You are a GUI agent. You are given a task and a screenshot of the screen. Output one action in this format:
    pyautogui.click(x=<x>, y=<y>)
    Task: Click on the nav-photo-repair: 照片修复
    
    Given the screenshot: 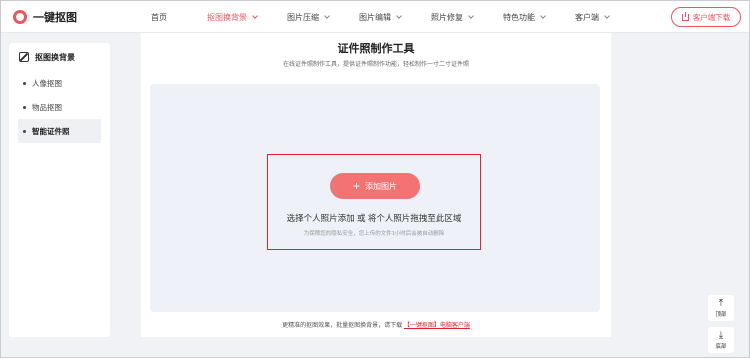 What is the action you would take?
    pyautogui.click(x=452, y=17)
    